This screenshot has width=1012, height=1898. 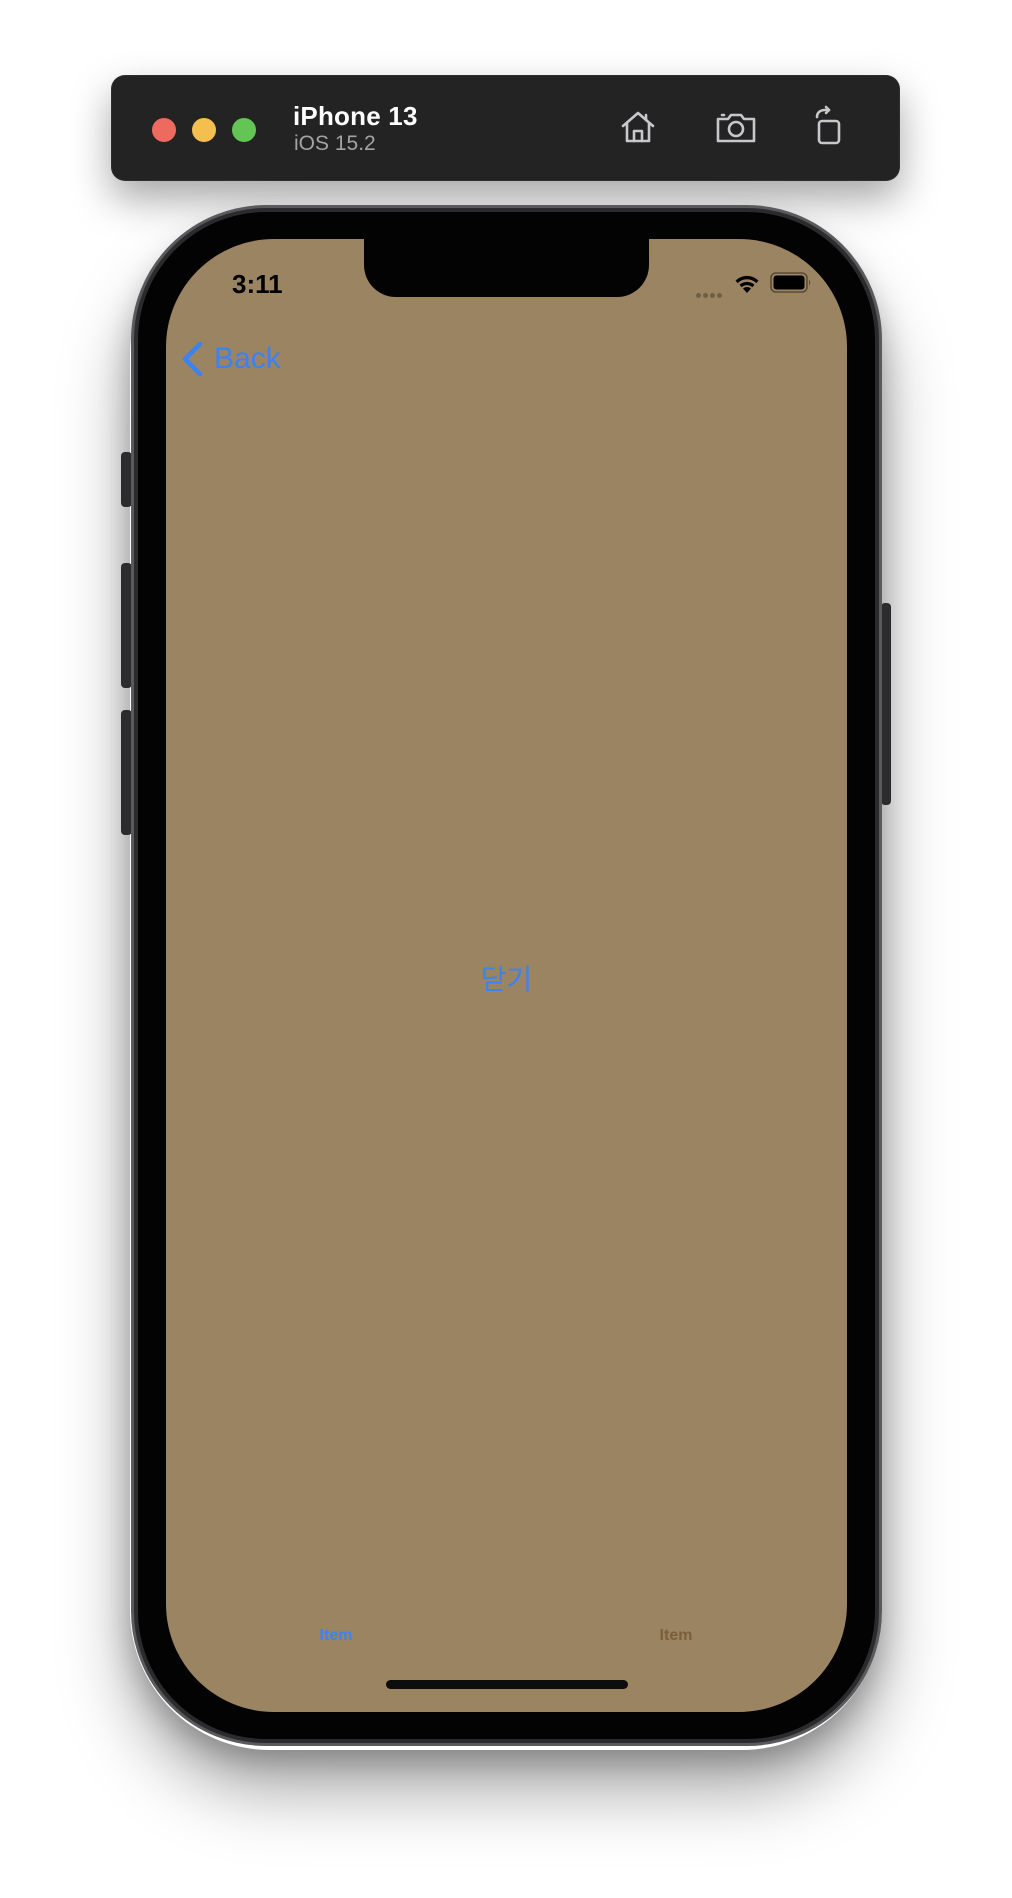 I want to click on os-version: iOS 15.2, so click(x=335, y=143).